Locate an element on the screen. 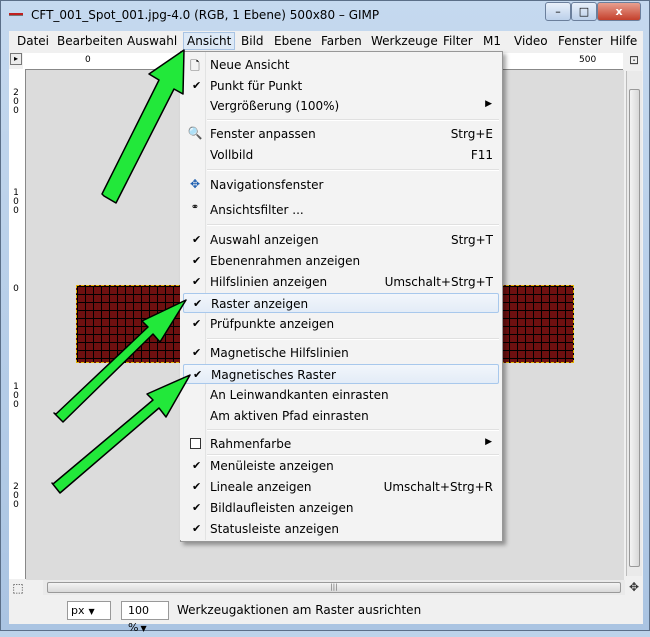  arrow-to-magnetisches-raster is located at coordinates (121, 434).